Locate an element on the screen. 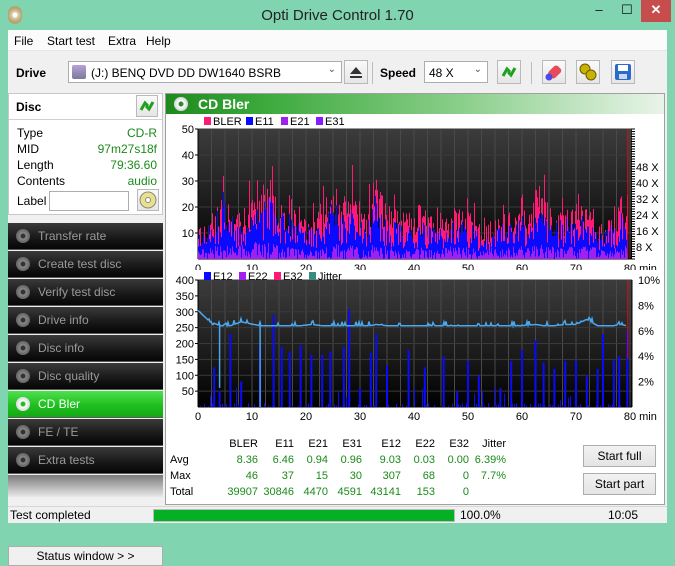  nav-item-label: Create test disc is located at coordinates (80, 264).